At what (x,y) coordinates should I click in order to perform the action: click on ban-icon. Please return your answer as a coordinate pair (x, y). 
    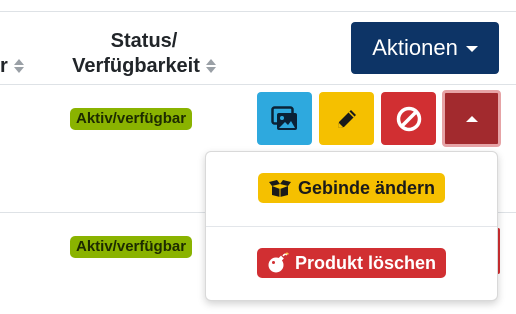
    Looking at the image, I should click on (408, 118).